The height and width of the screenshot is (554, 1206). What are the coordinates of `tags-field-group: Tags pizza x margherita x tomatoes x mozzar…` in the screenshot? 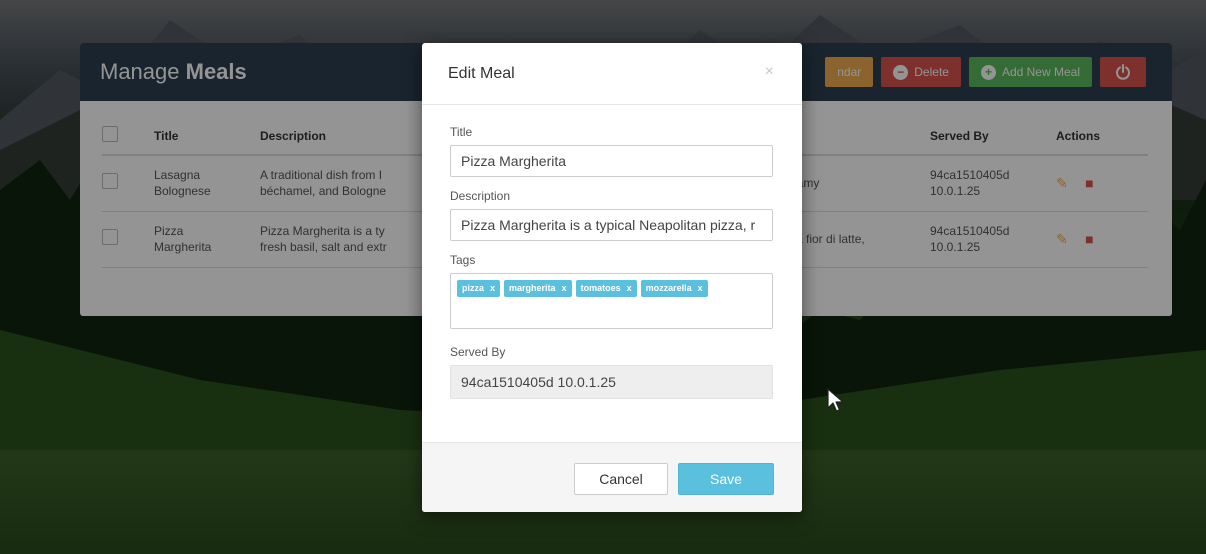 It's located at (612, 291).